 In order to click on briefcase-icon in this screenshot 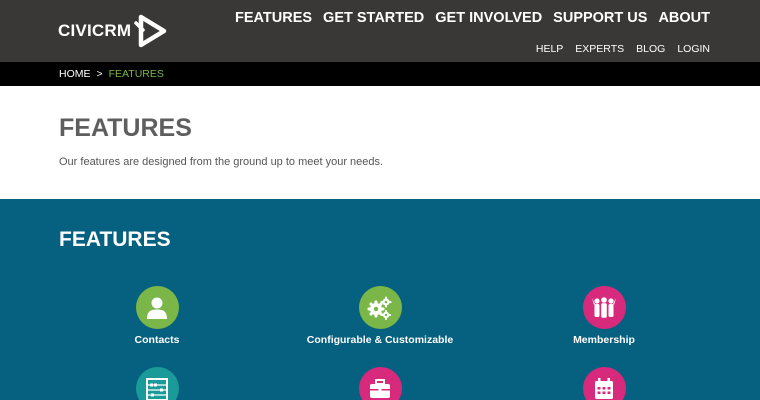, I will do `click(380, 383)`.